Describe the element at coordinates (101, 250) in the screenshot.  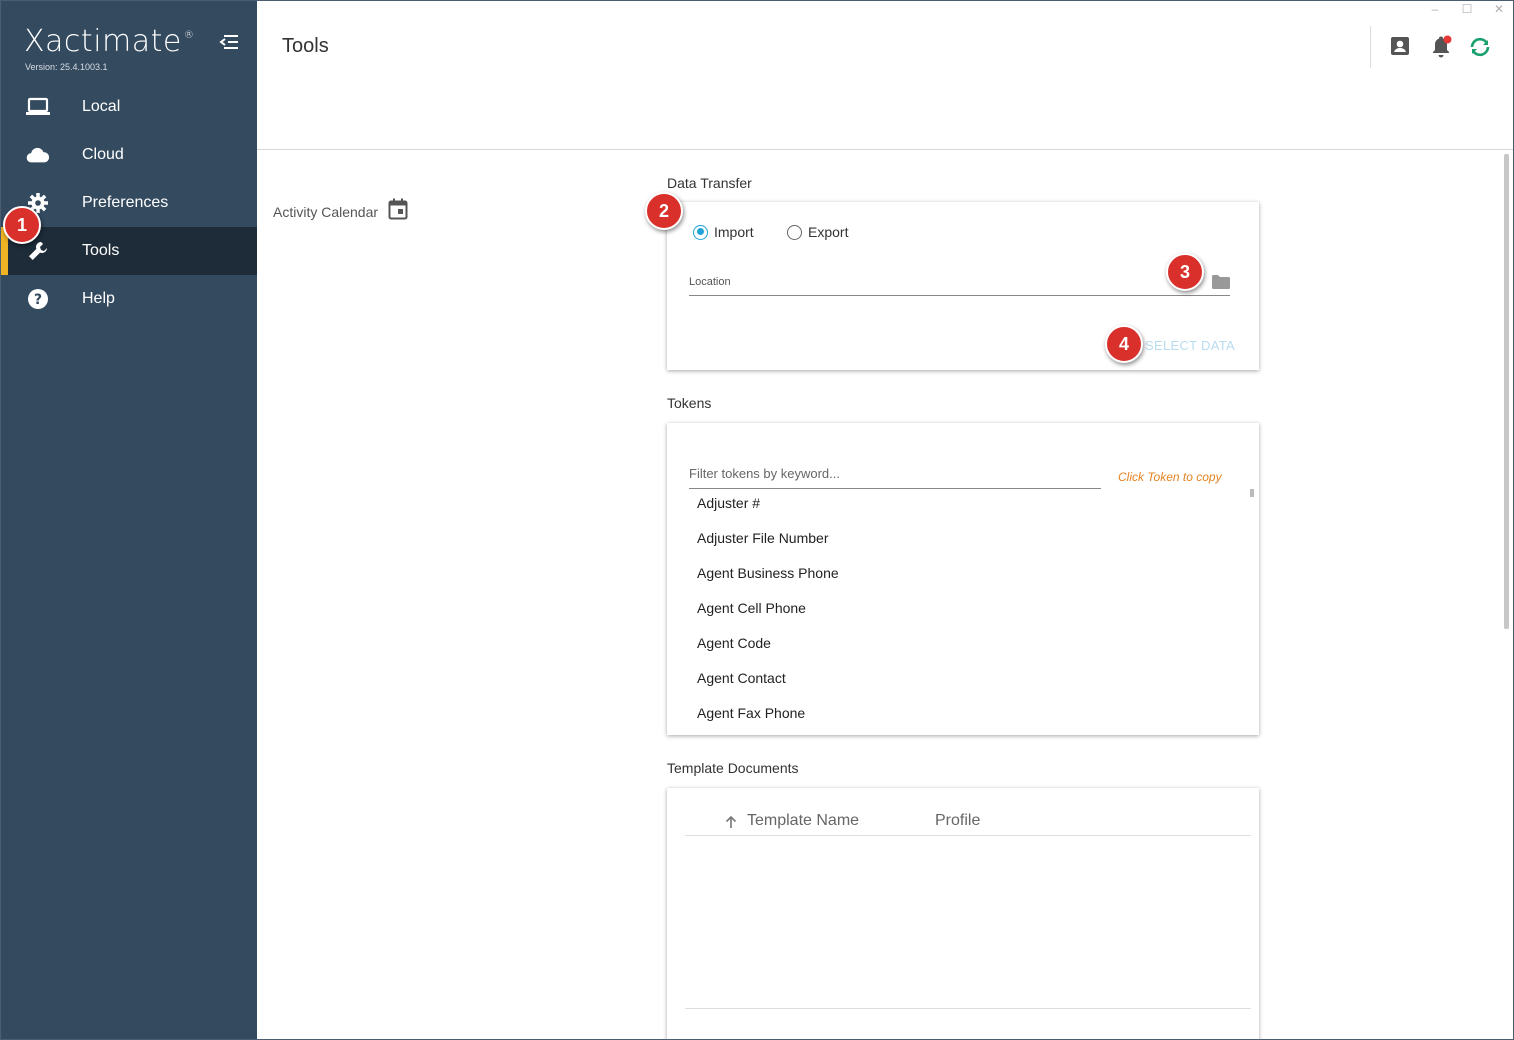
I see `sidebar-item-label: Tools` at that location.